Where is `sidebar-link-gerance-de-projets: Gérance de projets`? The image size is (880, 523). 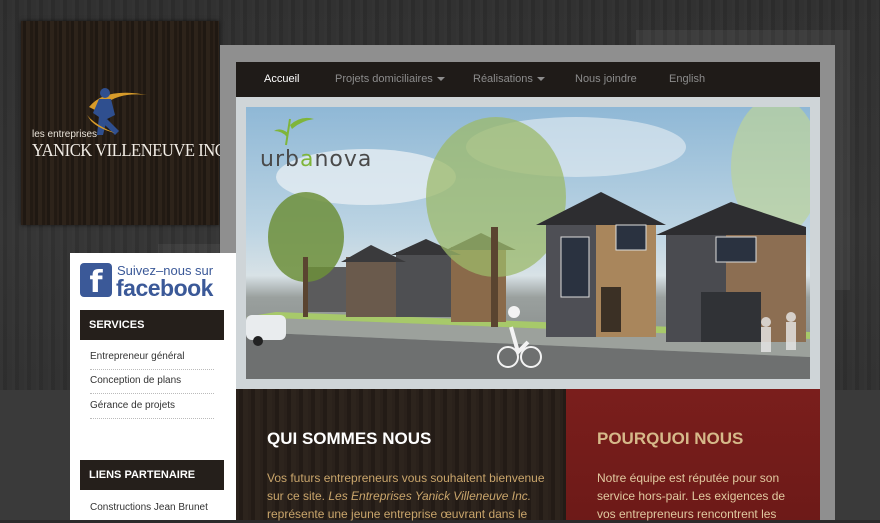
sidebar-link-gerance-de-projets: Gérance de projets is located at coordinates (152, 406).